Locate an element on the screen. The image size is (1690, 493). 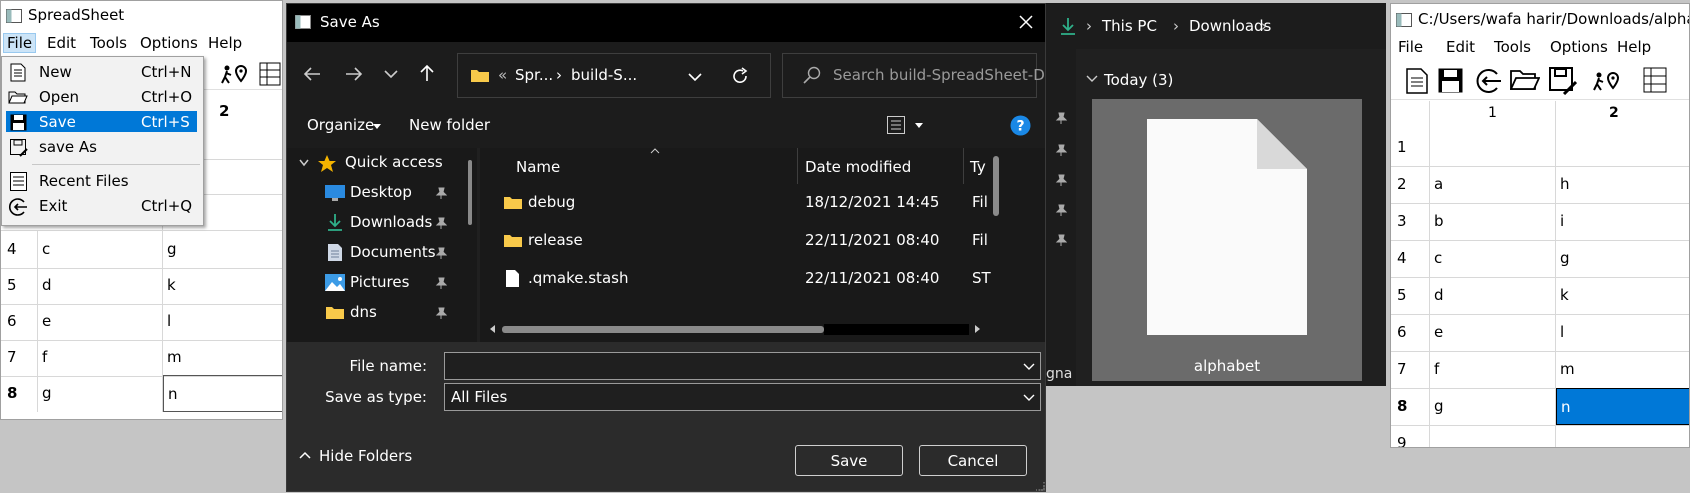
menu-item-exit: Exit Ctrl+Q is located at coordinates (103, 206).